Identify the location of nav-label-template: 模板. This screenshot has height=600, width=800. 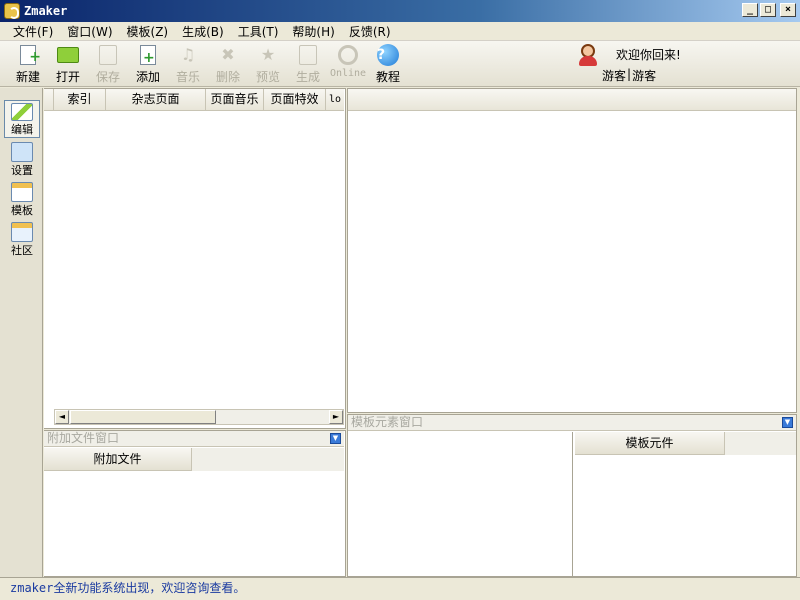
(22, 210).